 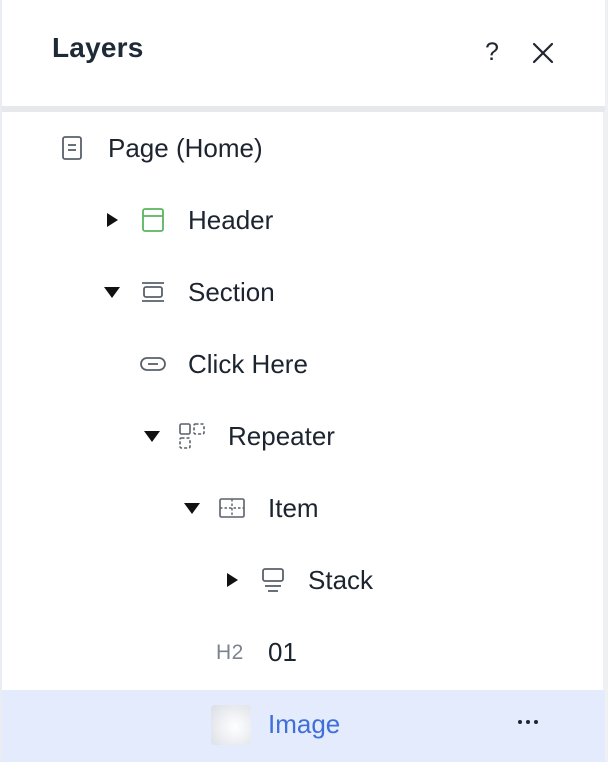 I want to click on stack-icon, so click(x=273, y=580).